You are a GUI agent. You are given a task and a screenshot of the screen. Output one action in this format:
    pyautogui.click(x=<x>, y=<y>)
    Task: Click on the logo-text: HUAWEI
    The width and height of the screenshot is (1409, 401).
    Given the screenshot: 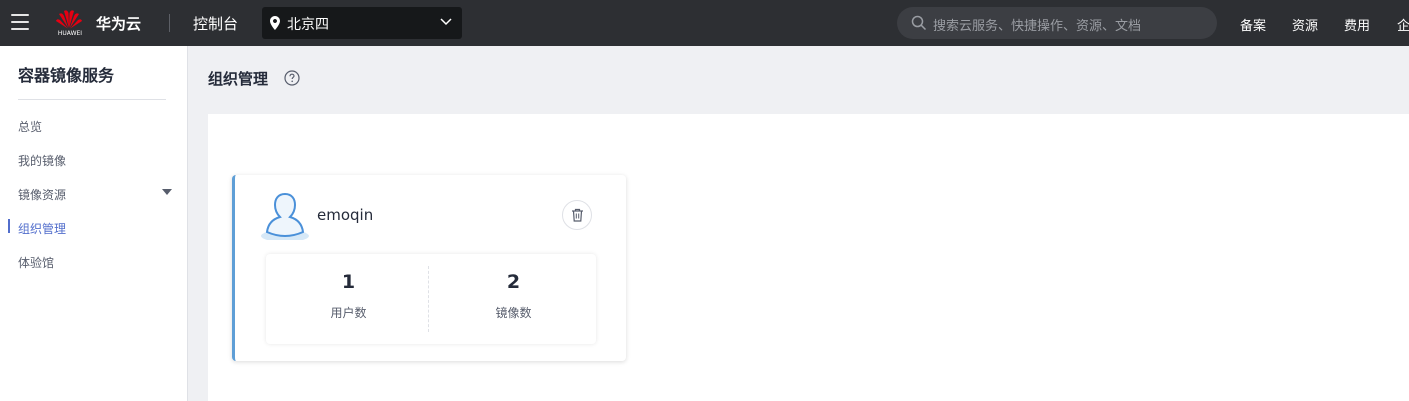 What is the action you would take?
    pyautogui.click(x=70, y=33)
    